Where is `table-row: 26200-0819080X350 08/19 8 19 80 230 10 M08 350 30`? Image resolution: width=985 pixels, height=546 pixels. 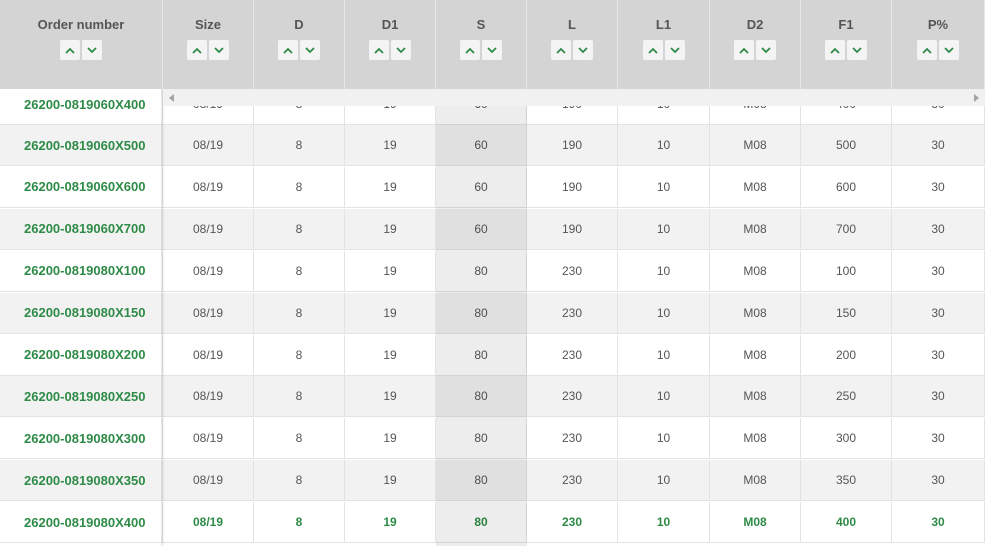
table-row: 26200-0819080X350 08/19 8 19 80 230 10 M08 350 30 is located at coordinates (492, 481).